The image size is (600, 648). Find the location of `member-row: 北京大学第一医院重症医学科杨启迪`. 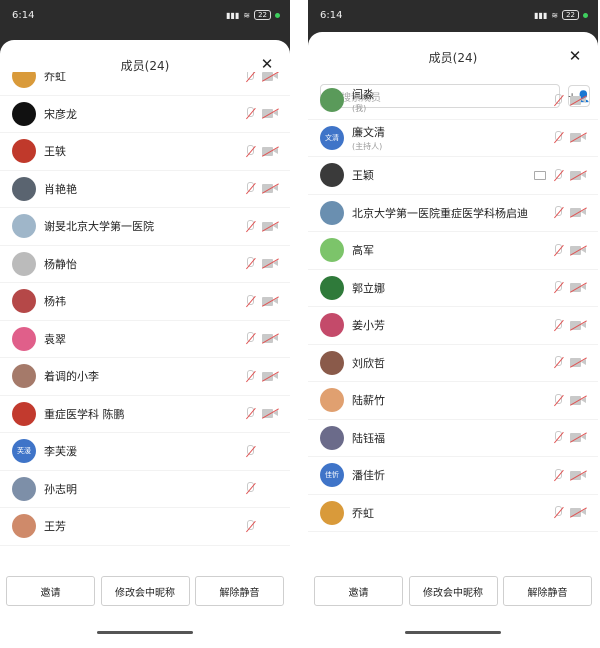

member-row: 北京大学第一医院重症医学科杨启迪 is located at coordinates (453, 213).